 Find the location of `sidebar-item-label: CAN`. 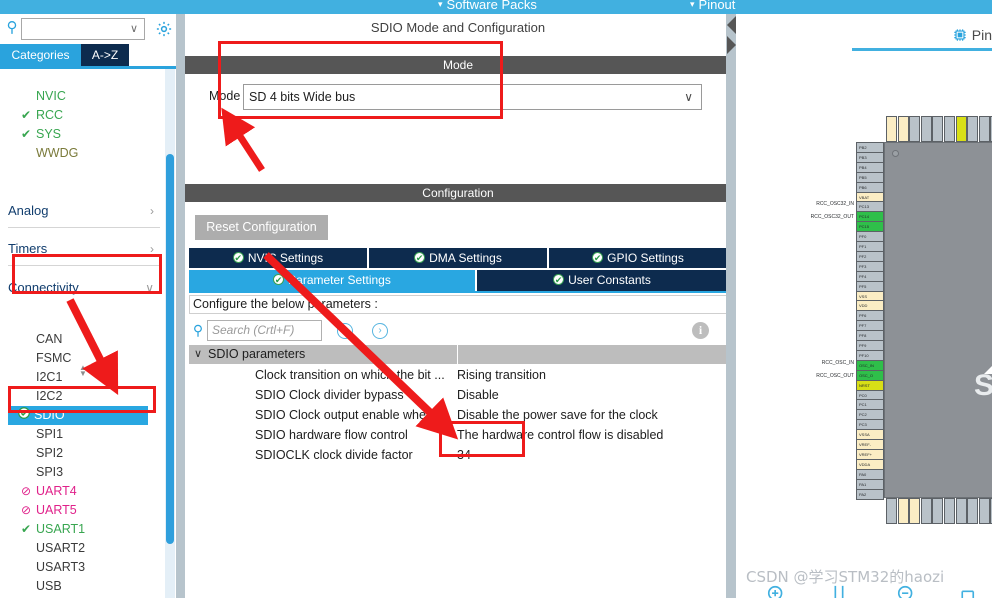

sidebar-item-label: CAN is located at coordinates (49, 339).